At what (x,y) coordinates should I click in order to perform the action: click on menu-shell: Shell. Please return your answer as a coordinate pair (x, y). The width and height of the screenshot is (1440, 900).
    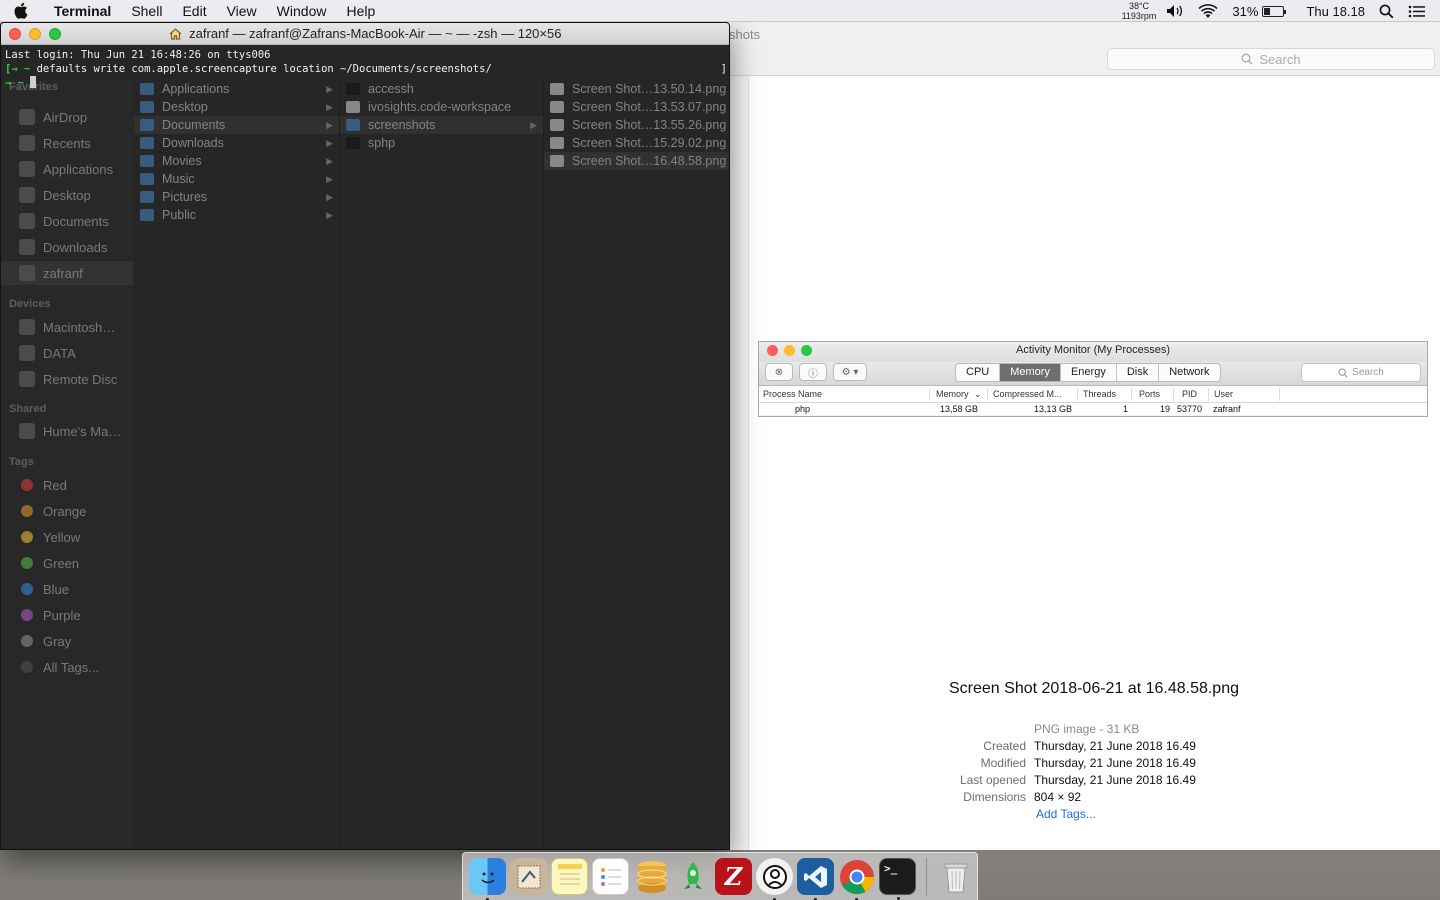
    Looking at the image, I should click on (146, 11).